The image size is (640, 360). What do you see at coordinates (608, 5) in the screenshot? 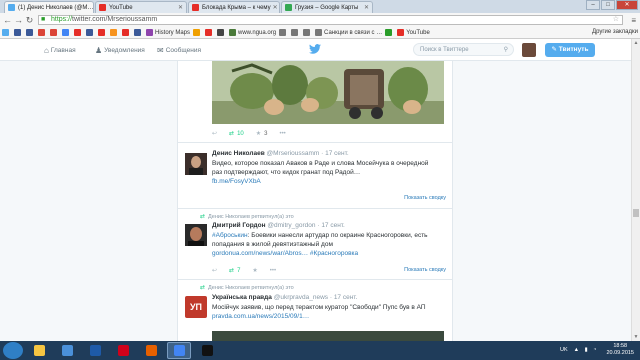
I see `maximize-button: □` at bounding box center [608, 5].